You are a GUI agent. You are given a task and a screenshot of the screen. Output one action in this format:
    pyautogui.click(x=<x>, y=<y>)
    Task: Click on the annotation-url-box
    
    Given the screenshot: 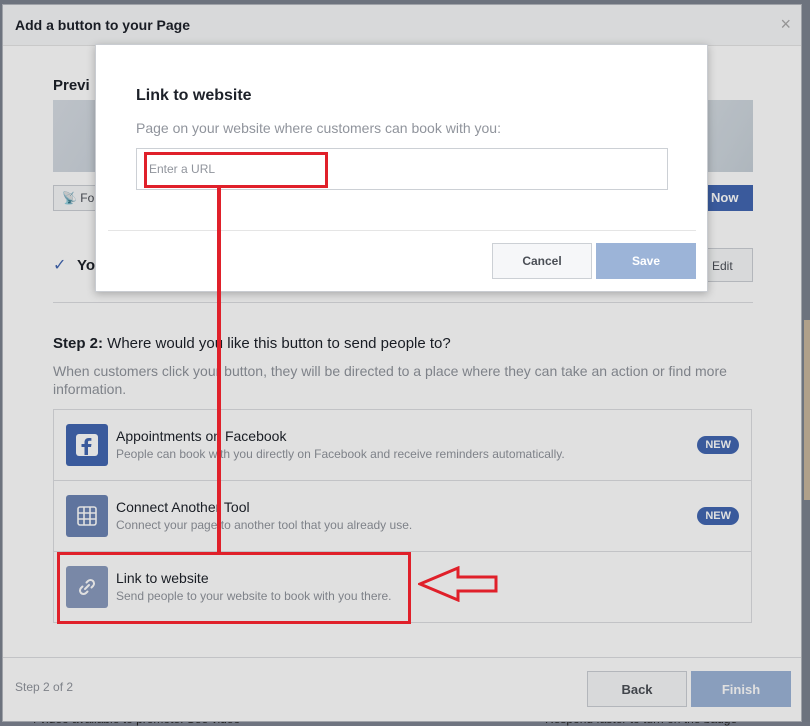 What is the action you would take?
    pyautogui.click(x=236, y=170)
    